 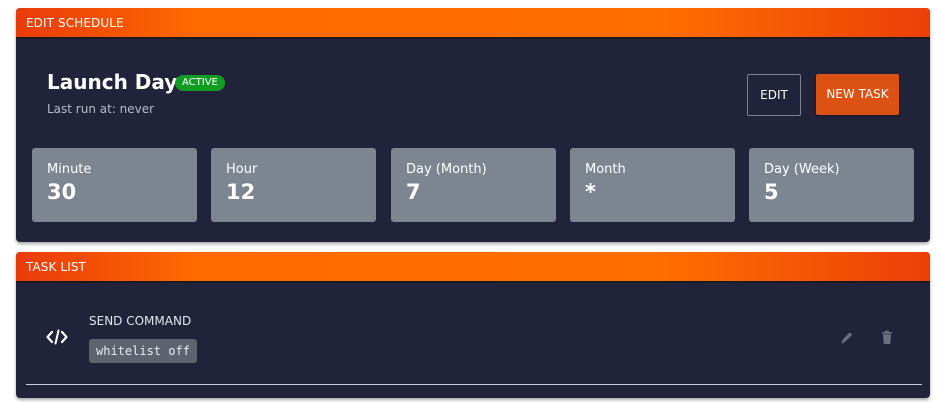 I want to click on cron-month-value: *, so click(x=590, y=192).